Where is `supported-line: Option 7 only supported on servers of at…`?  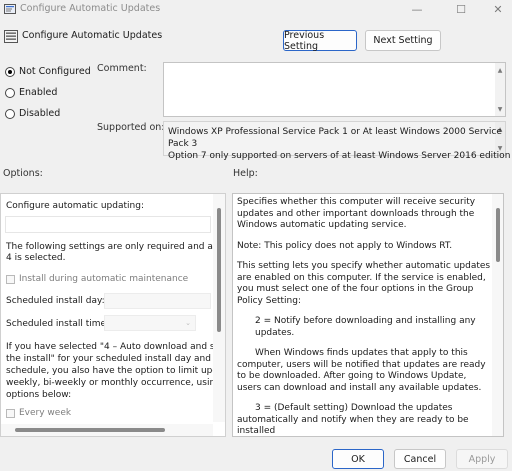
supported-line: Option 7 only supported on servers of at… is located at coordinates (339, 156).